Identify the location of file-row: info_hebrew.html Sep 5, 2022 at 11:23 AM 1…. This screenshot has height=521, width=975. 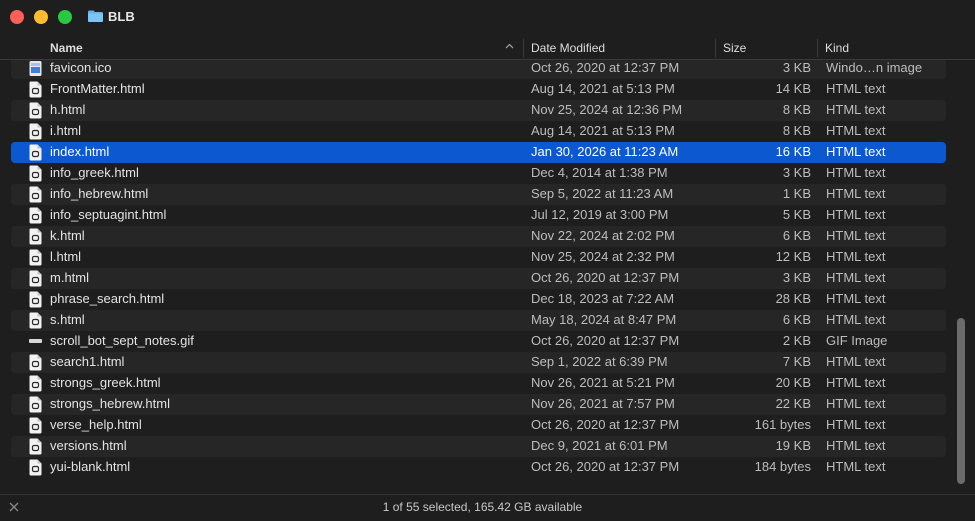
(478, 194).